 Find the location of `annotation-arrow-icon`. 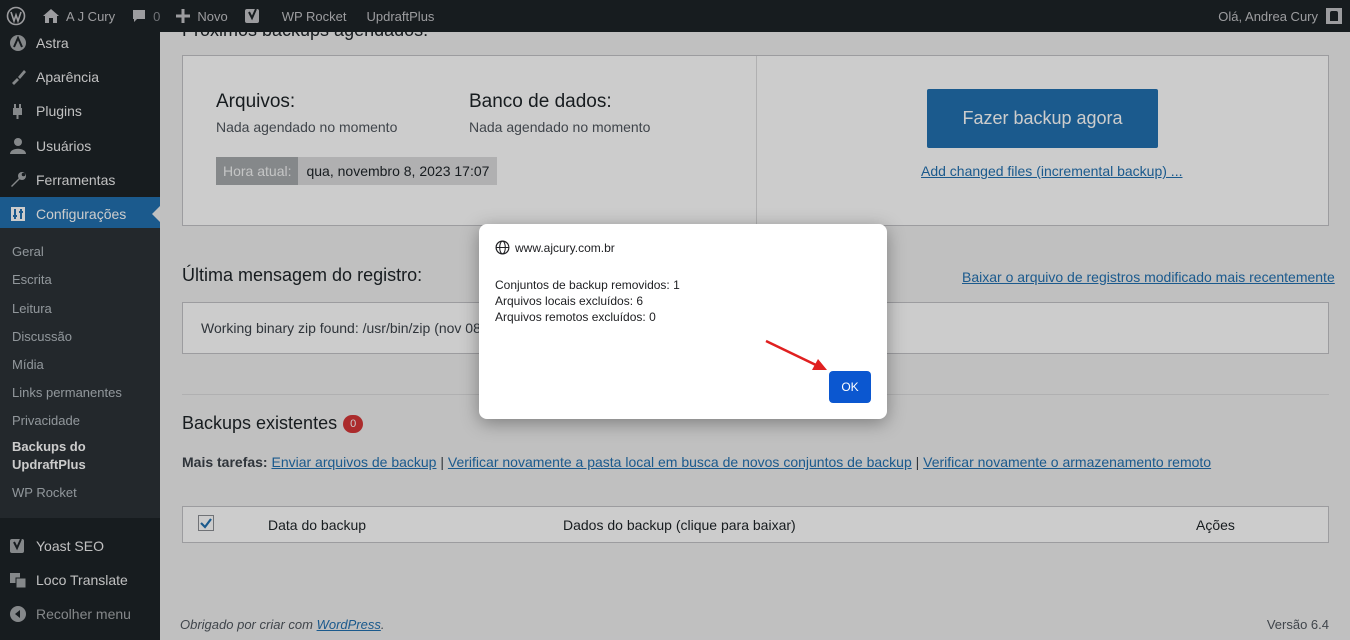

annotation-arrow-icon is located at coordinates (796, 354).